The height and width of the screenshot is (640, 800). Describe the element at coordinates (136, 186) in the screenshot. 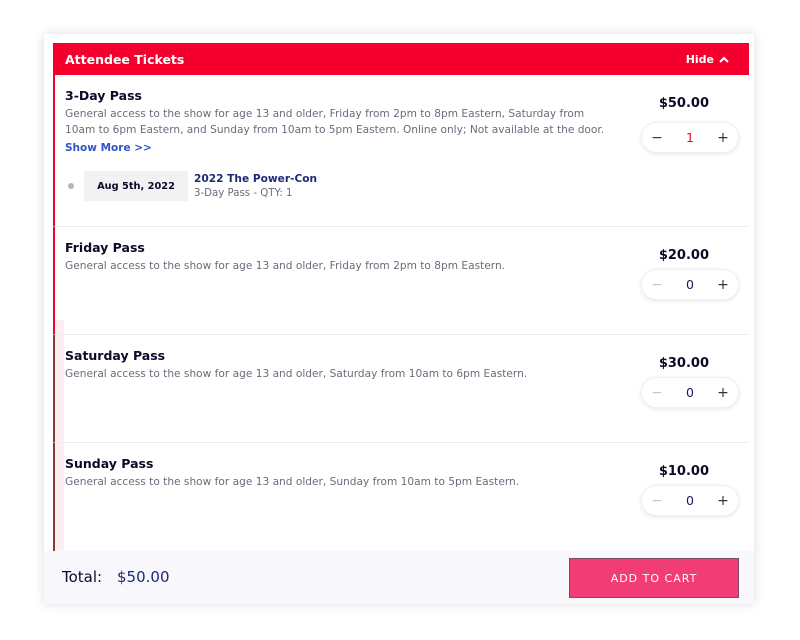

I see `event-date: Aug 5th, 2022` at that location.